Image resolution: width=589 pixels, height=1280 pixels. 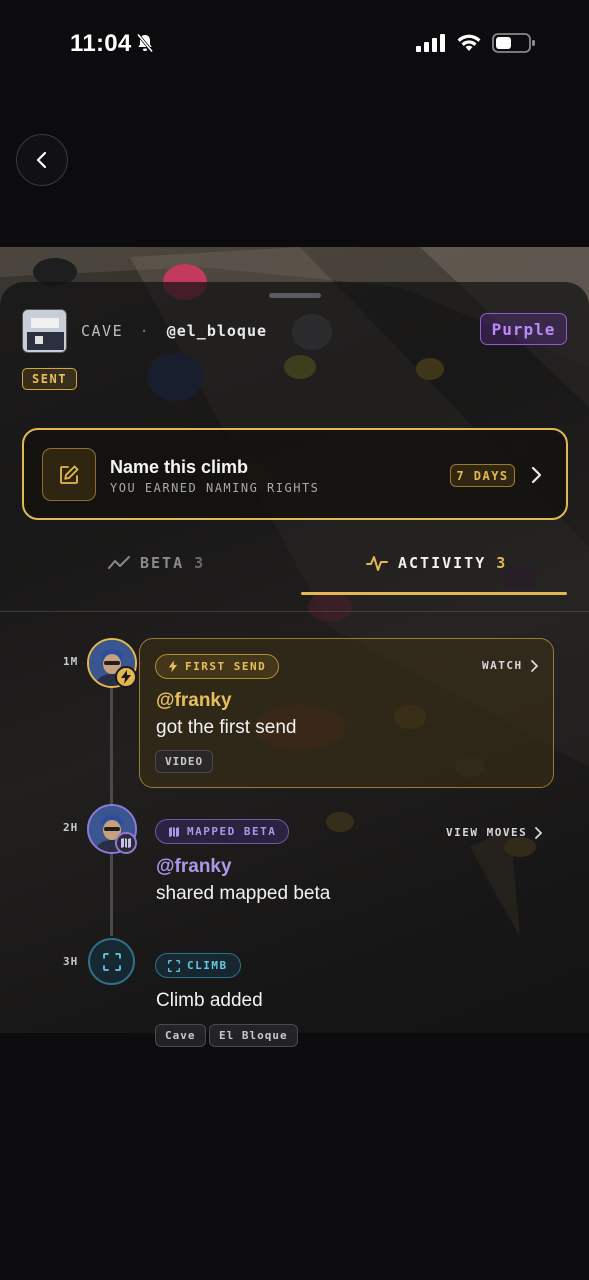 What do you see at coordinates (184, 761) in the screenshot?
I see `video-tag: VIDEO` at bounding box center [184, 761].